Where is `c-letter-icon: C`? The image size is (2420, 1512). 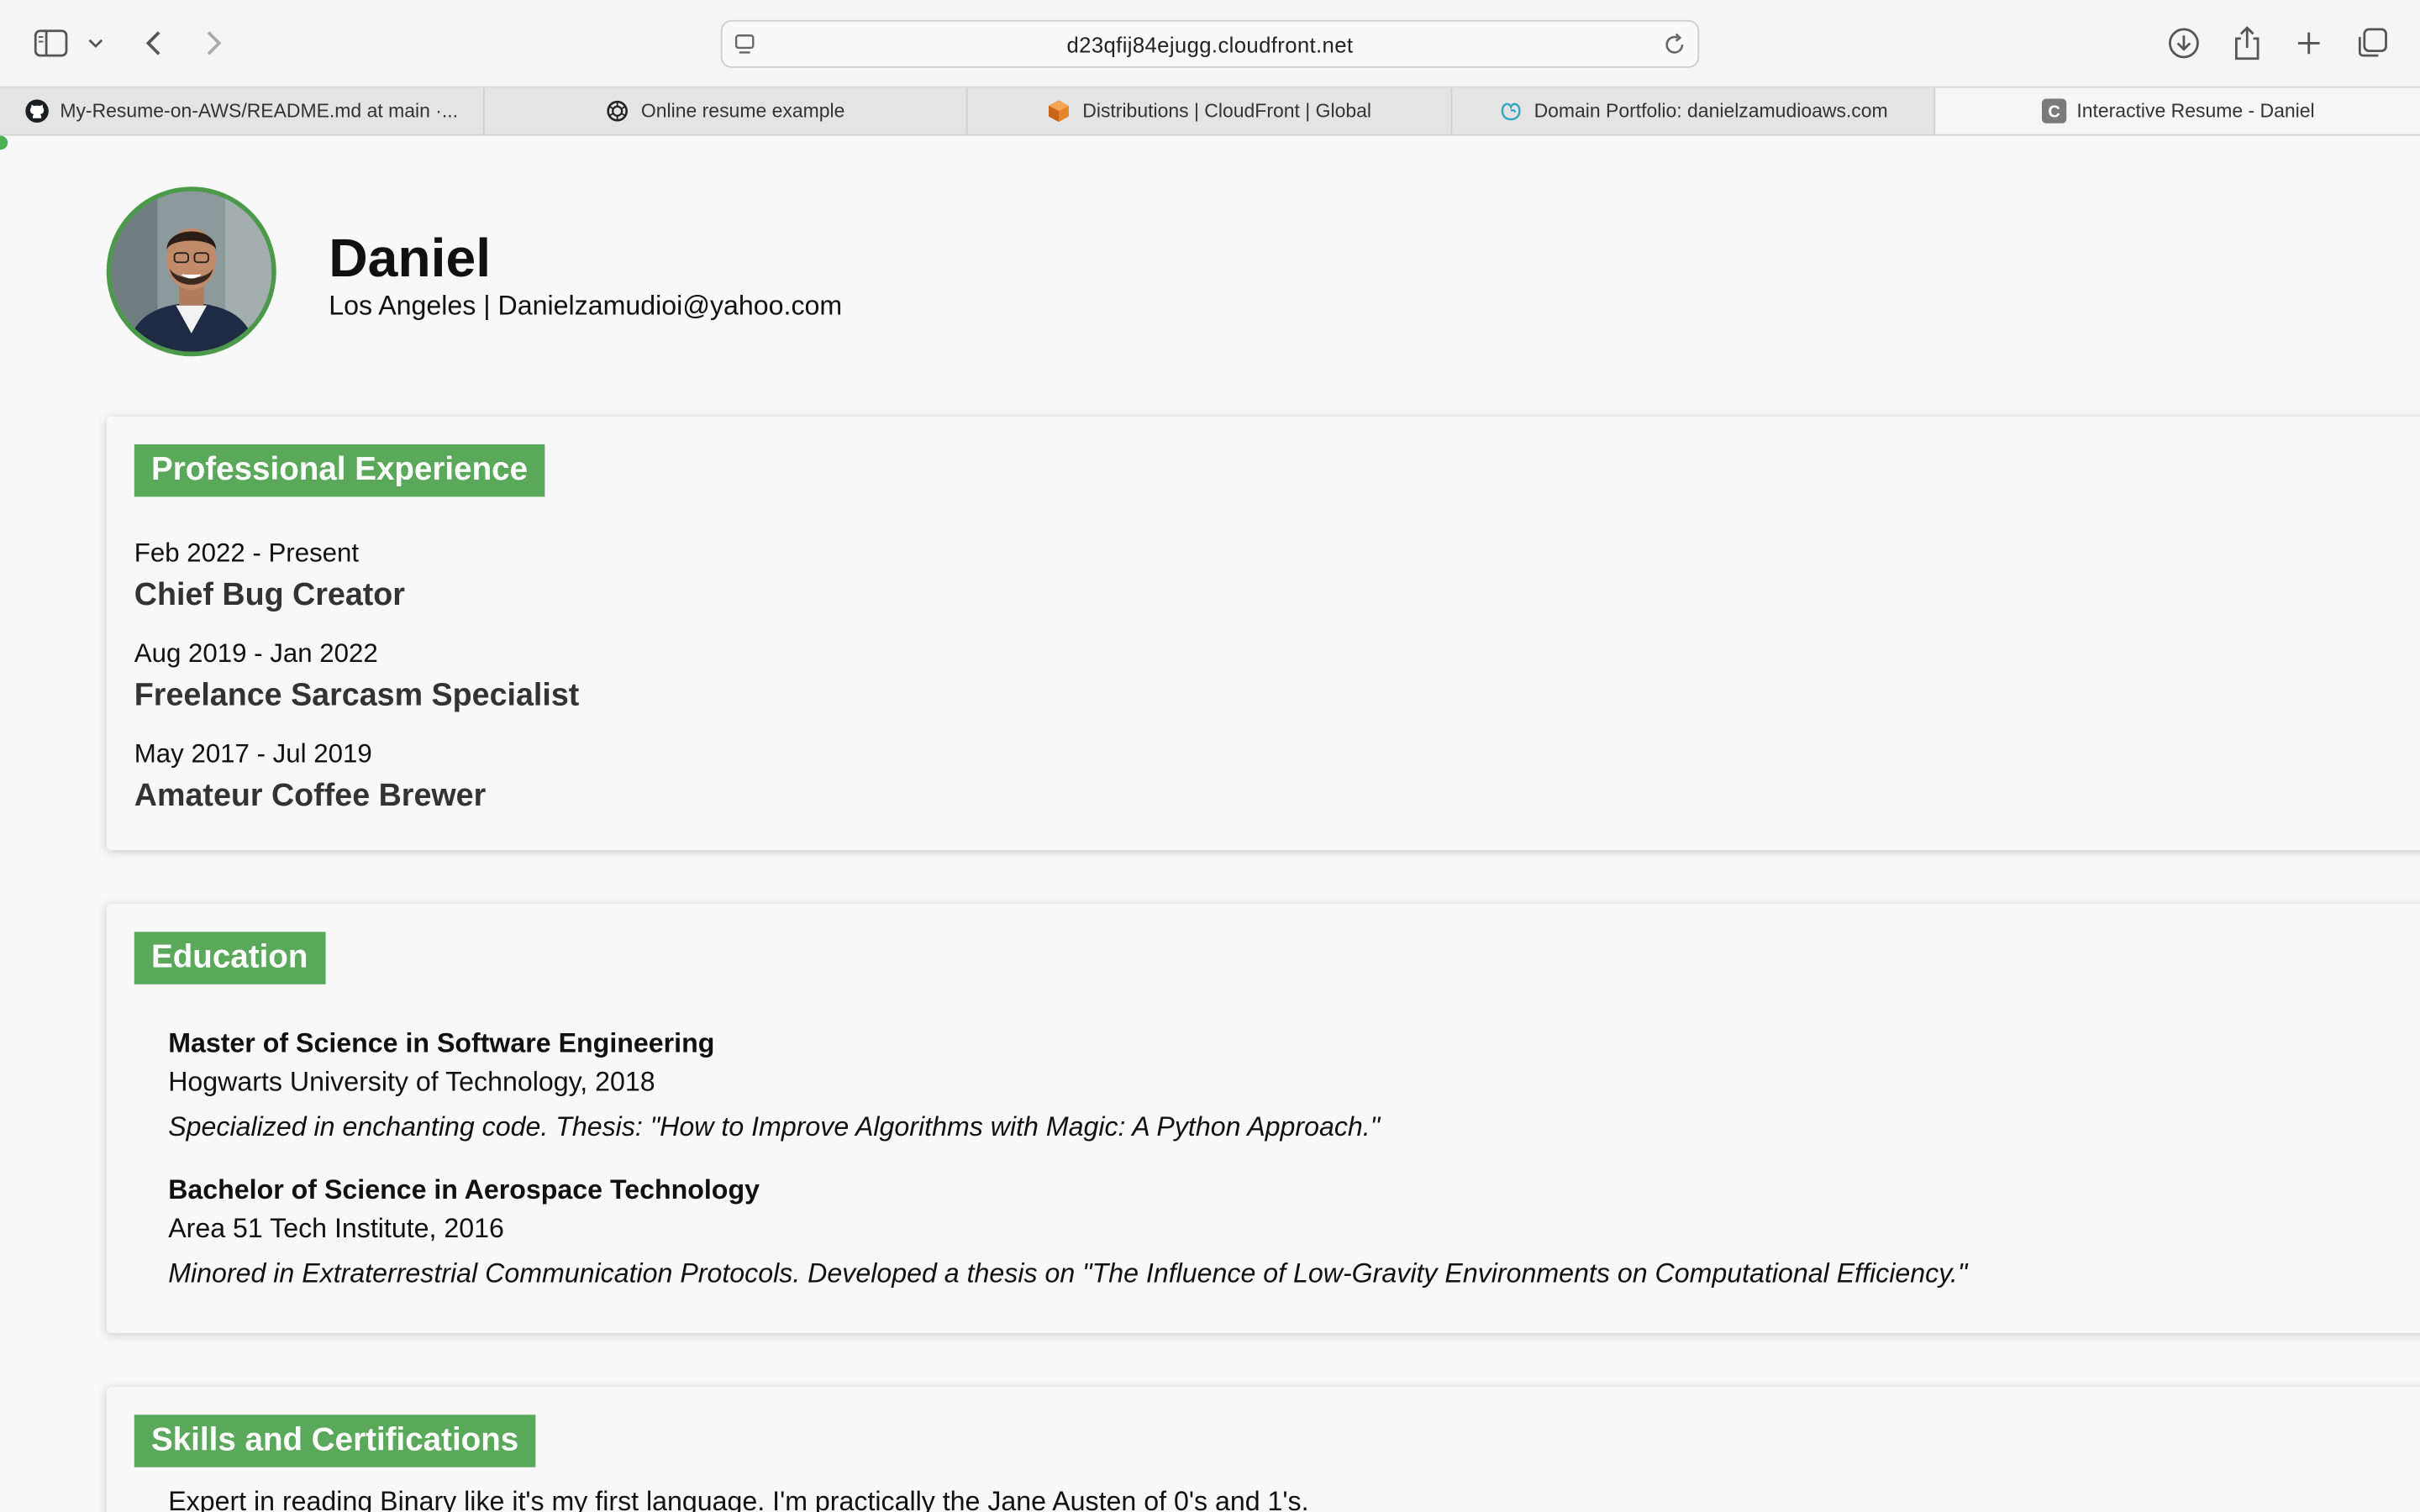
c-letter-icon: C is located at coordinates (2053, 110).